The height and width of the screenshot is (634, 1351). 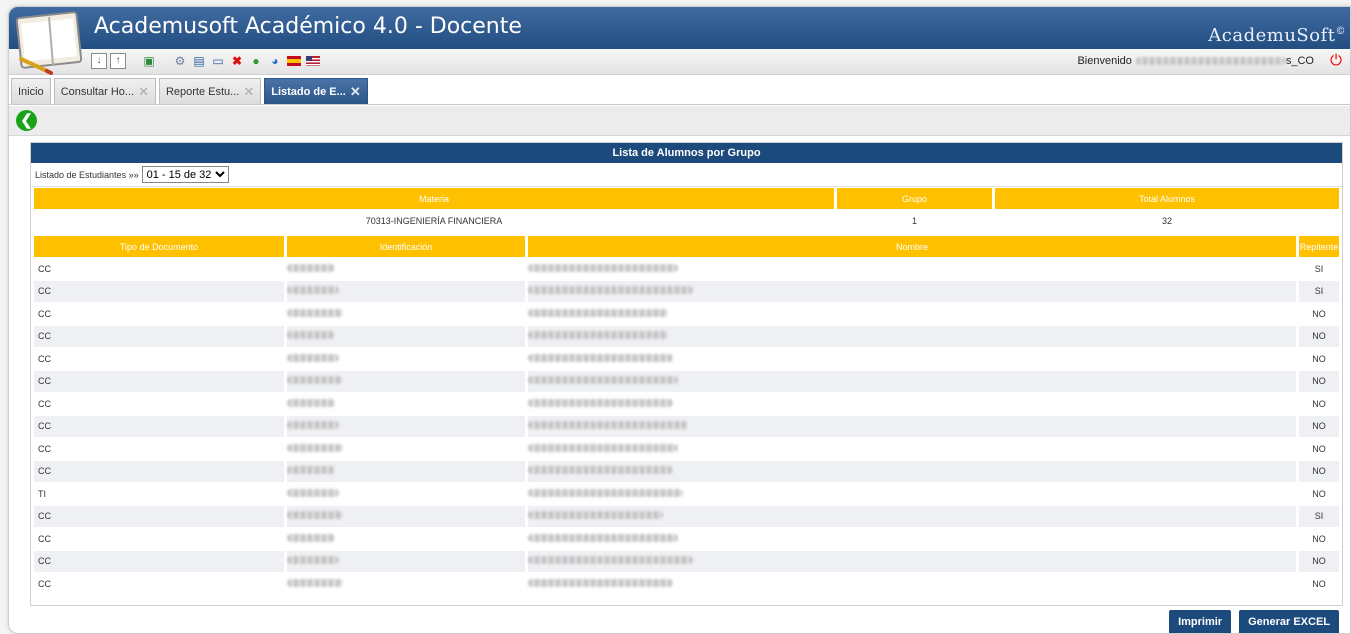 I want to click on header-grupo: Grupo, so click(x=914, y=198).